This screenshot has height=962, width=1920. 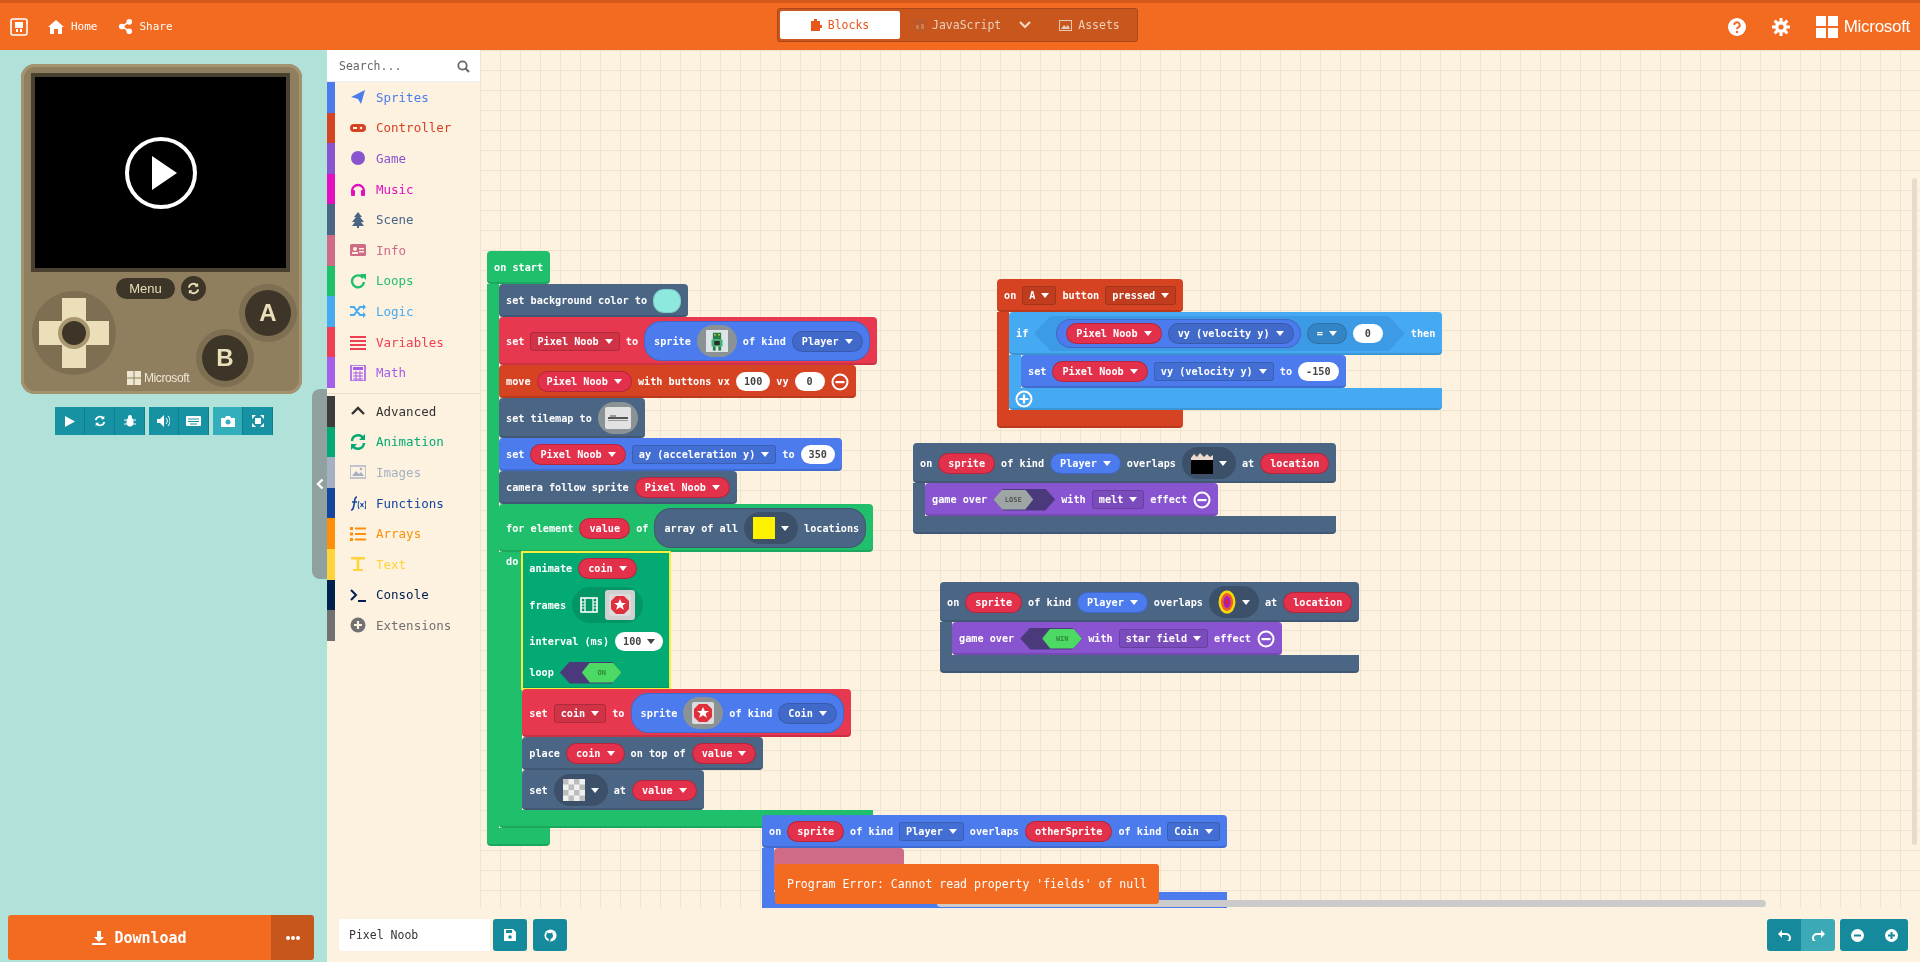 I want to click on code-block: on A button pressed if Pixel Noob vy (velocity y) = 0 then set Pixel Noob vy (velocity y) to -150, so click(x=1220, y=353).